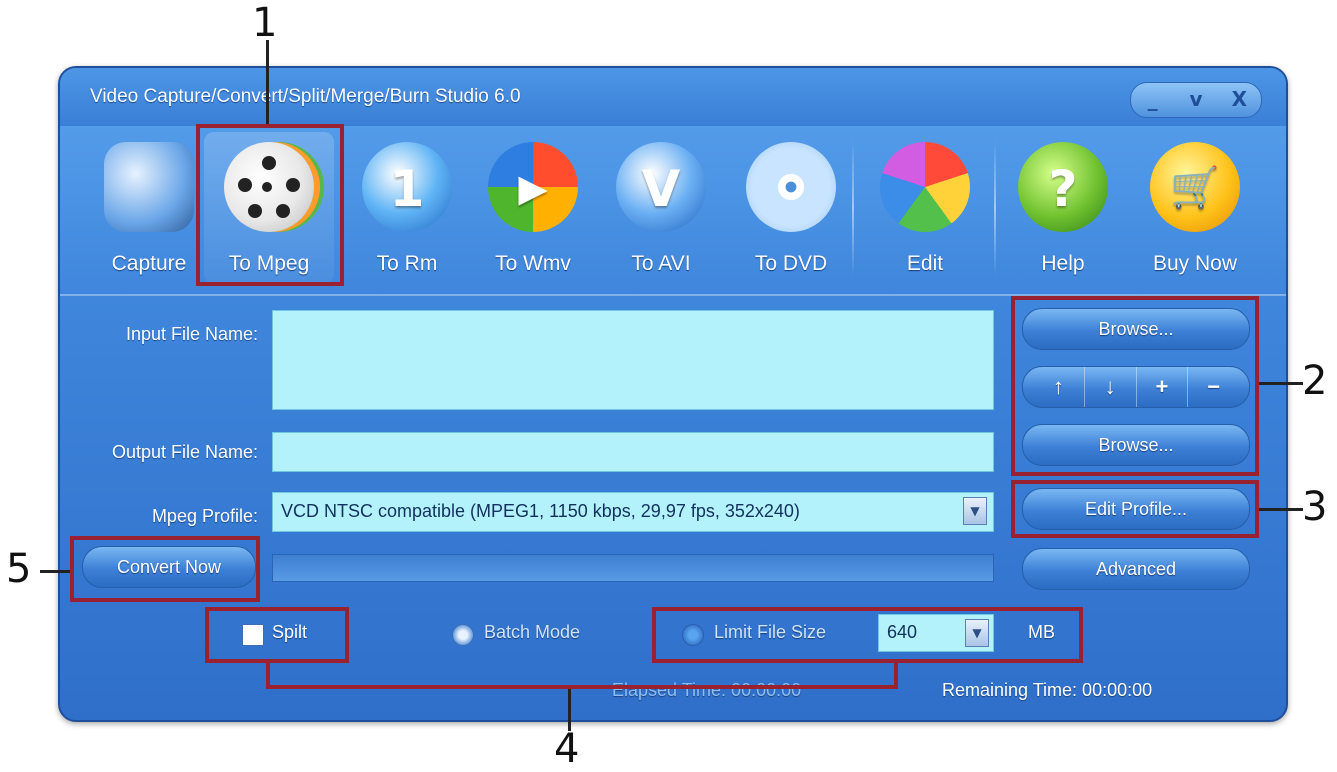 This screenshot has width=1337, height=772. Describe the element at coordinates (1239, 100) in the screenshot. I see `close-button: X` at that location.